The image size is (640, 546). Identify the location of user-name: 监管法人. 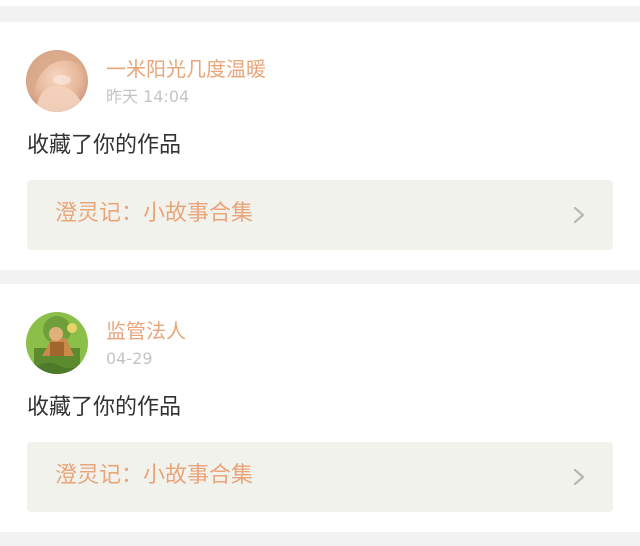
(146, 331).